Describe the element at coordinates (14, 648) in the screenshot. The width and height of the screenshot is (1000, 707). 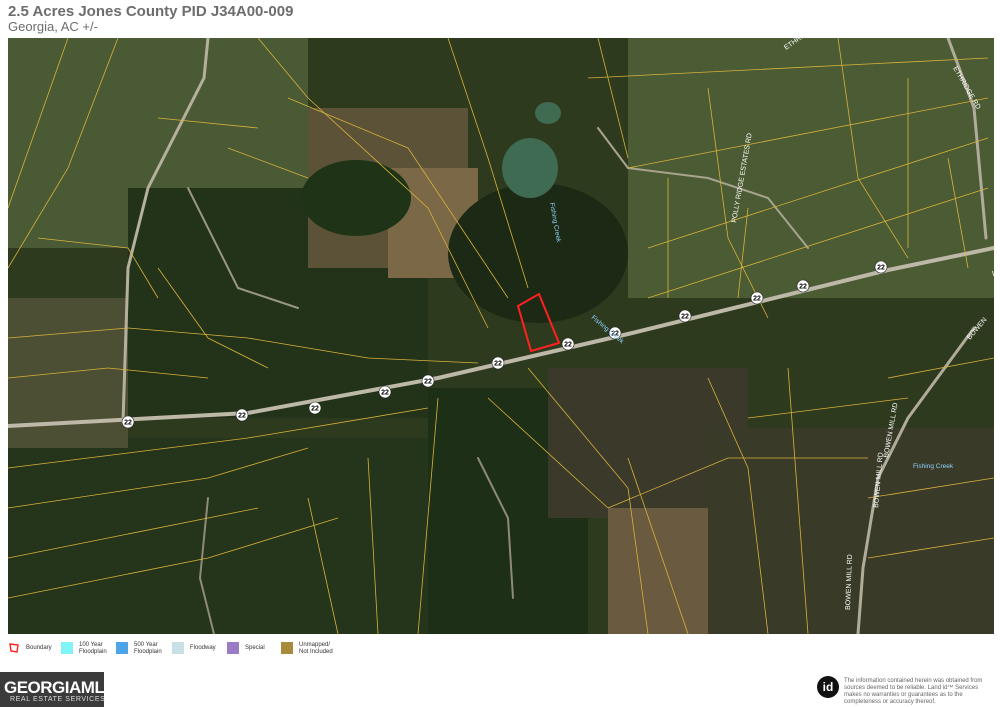
I see `boundary-swatch-icon` at that location.